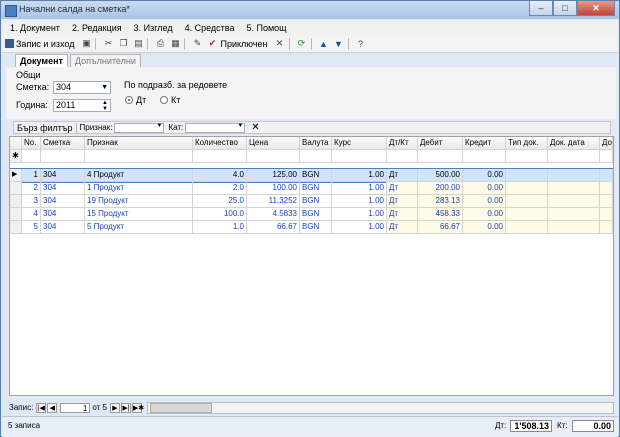  I want to click on next-record-icon: ▶, so click(114, 407).